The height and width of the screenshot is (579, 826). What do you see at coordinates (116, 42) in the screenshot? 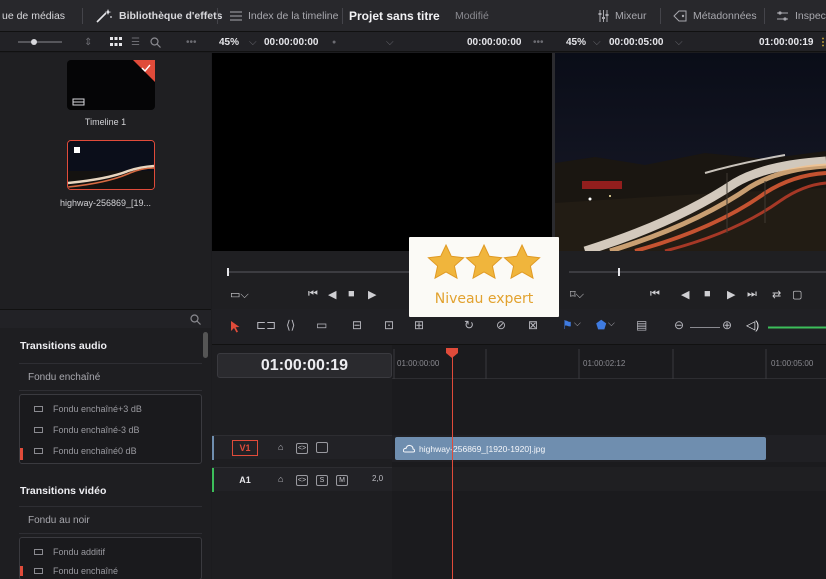
I see `grid-view-icon` at bounding box center [116, 42].